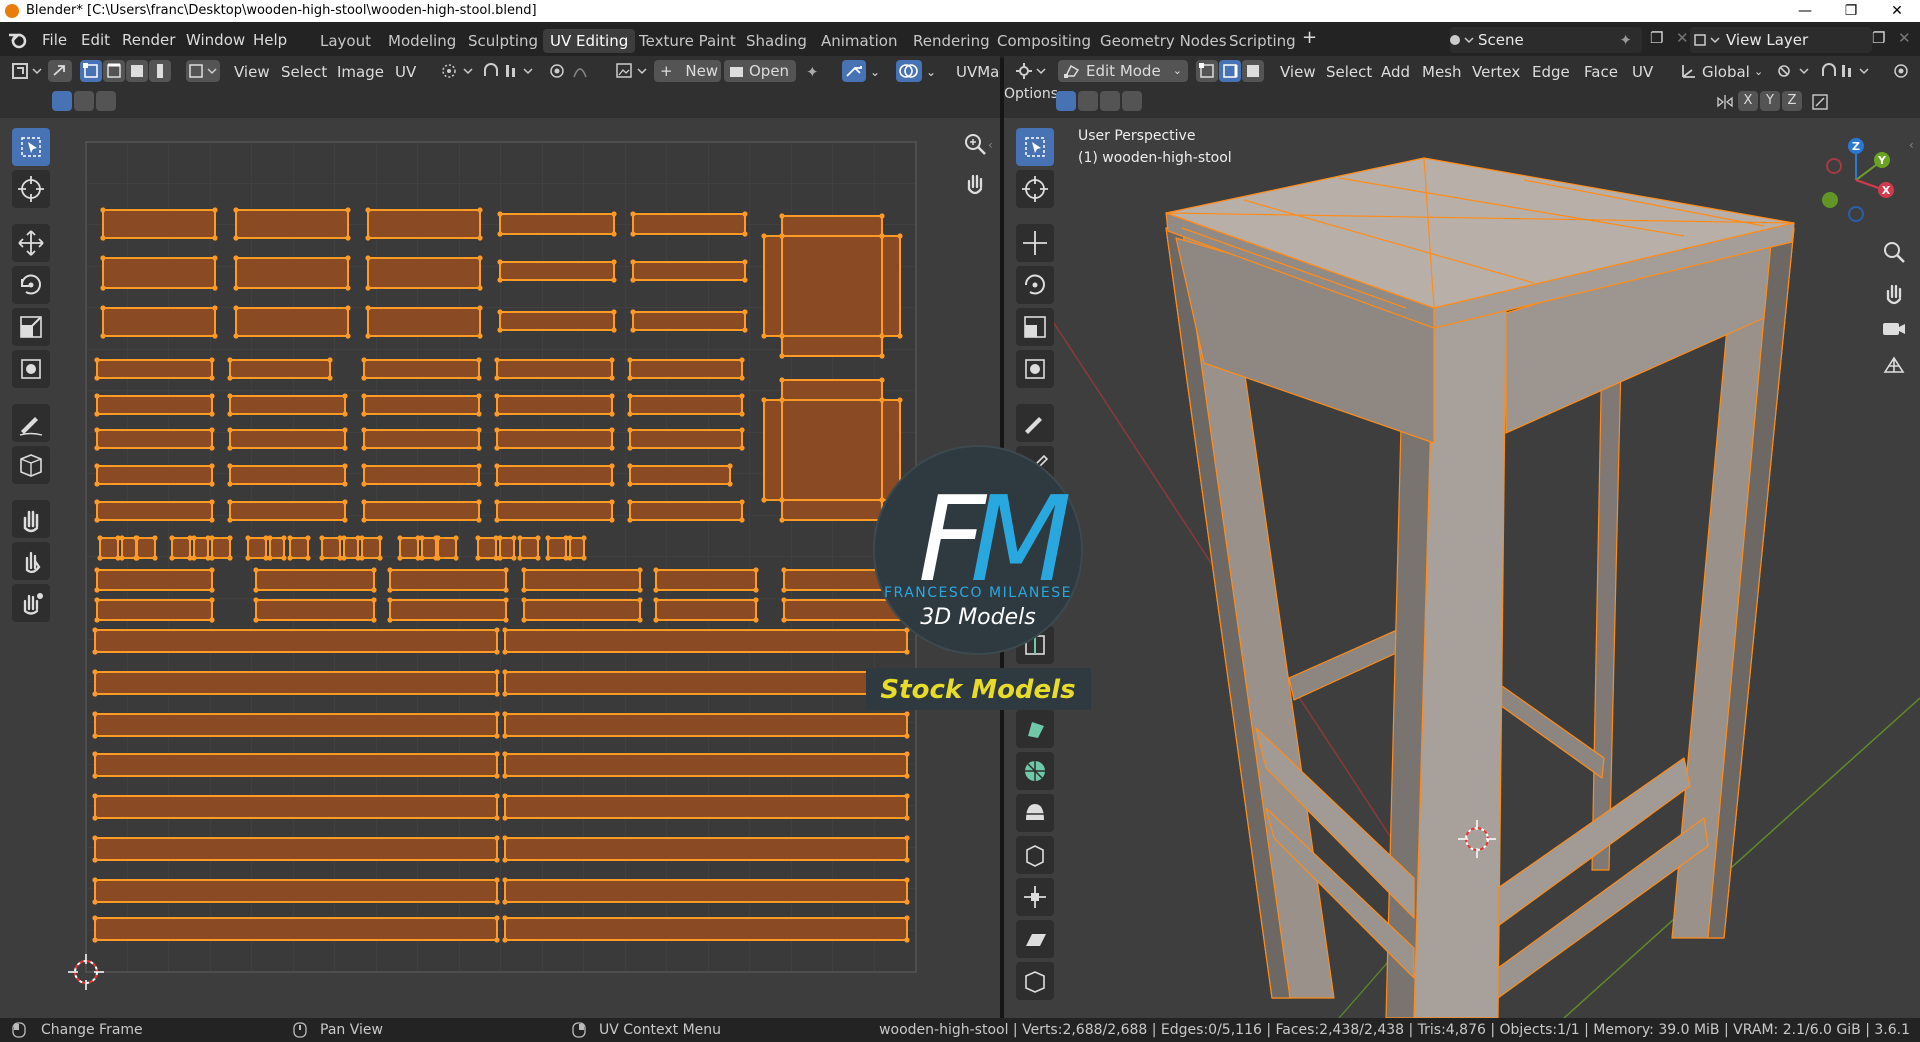  What do you see at coordinates (1035, 189) in the screenshot?
I see `vp-tool-cursor` at bounding box center [1035, 189].